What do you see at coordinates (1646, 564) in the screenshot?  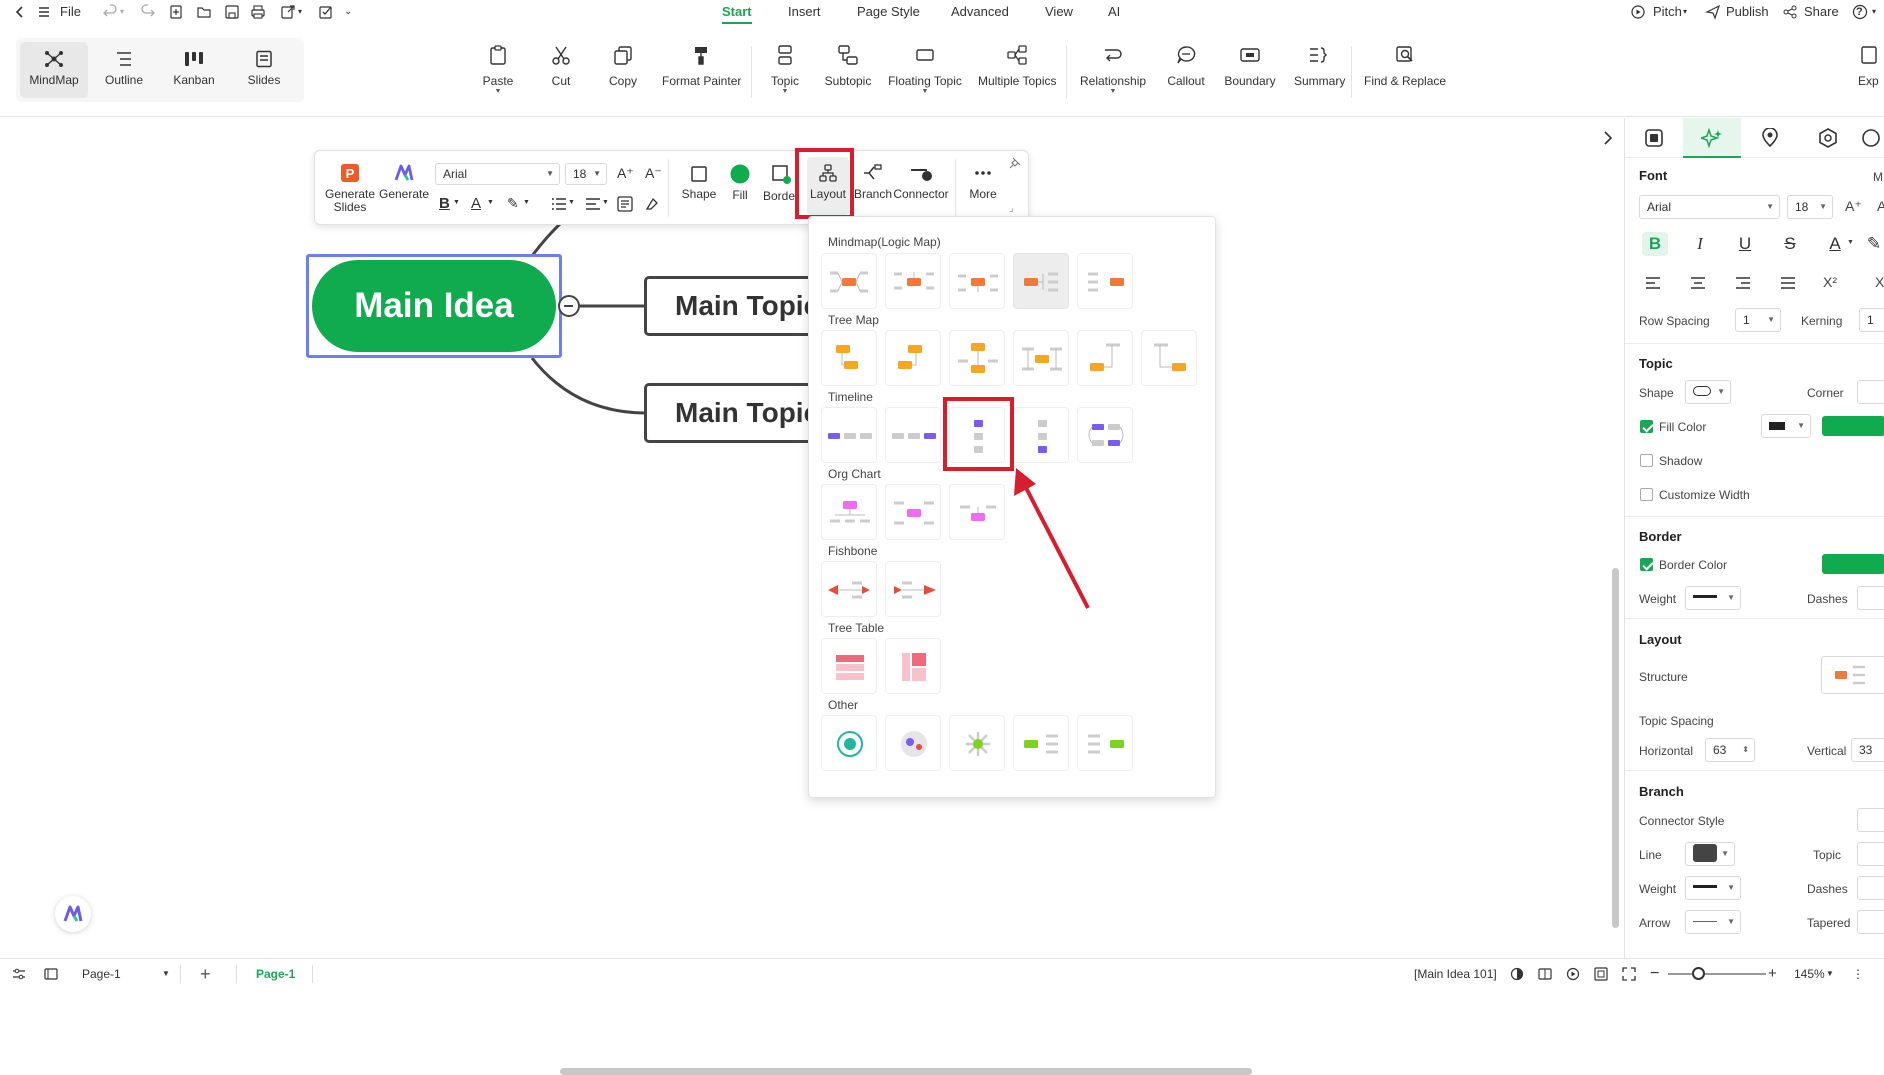 I see `border-color-checkbox` at bounding box center [1646, 564].